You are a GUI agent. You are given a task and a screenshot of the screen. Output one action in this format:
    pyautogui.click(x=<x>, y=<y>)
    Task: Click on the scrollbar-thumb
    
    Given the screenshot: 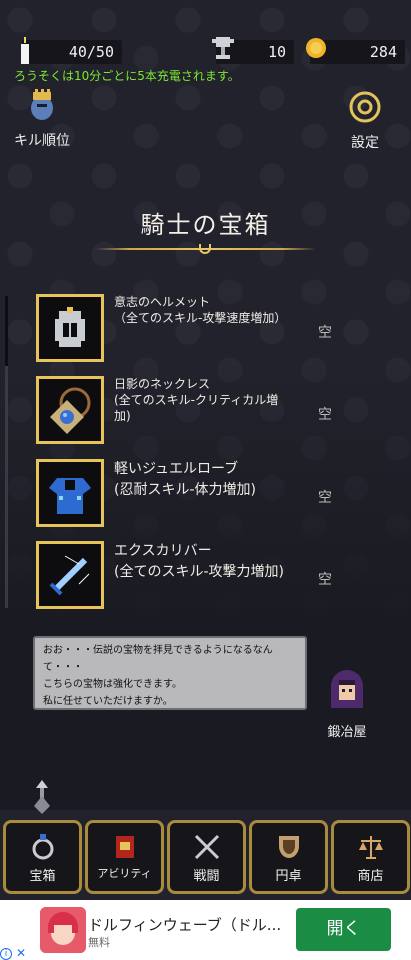 What is the action you would take?
    pyautogui.click(x=6, y=331)
    